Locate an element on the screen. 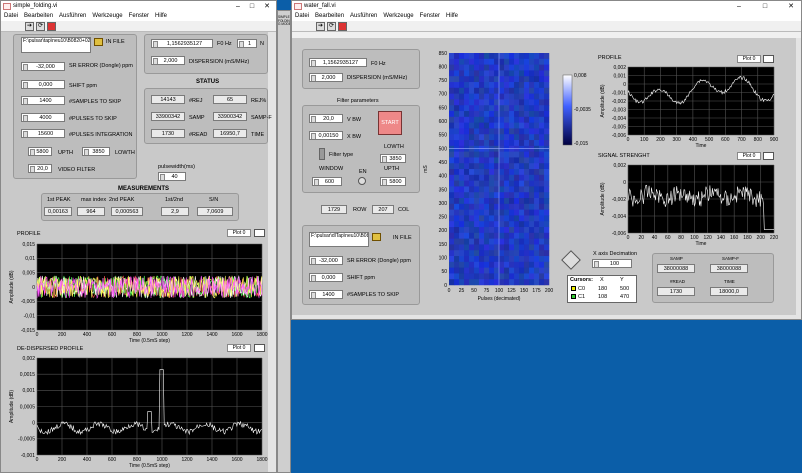  read-indicator: 1730 is located at coordinates (676, 291).